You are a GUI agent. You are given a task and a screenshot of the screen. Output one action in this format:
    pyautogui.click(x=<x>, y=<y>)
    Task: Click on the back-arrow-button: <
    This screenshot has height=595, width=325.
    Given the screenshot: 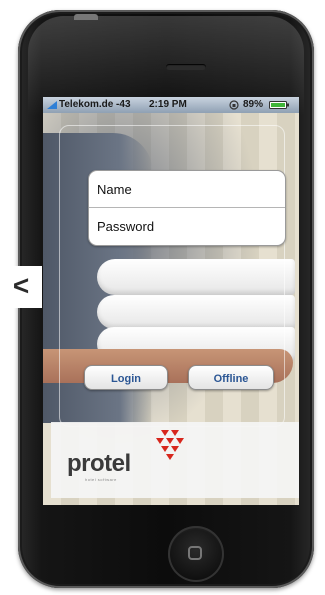 What is the action you would take?
    pyautogui.click(x=21, y=287)
    